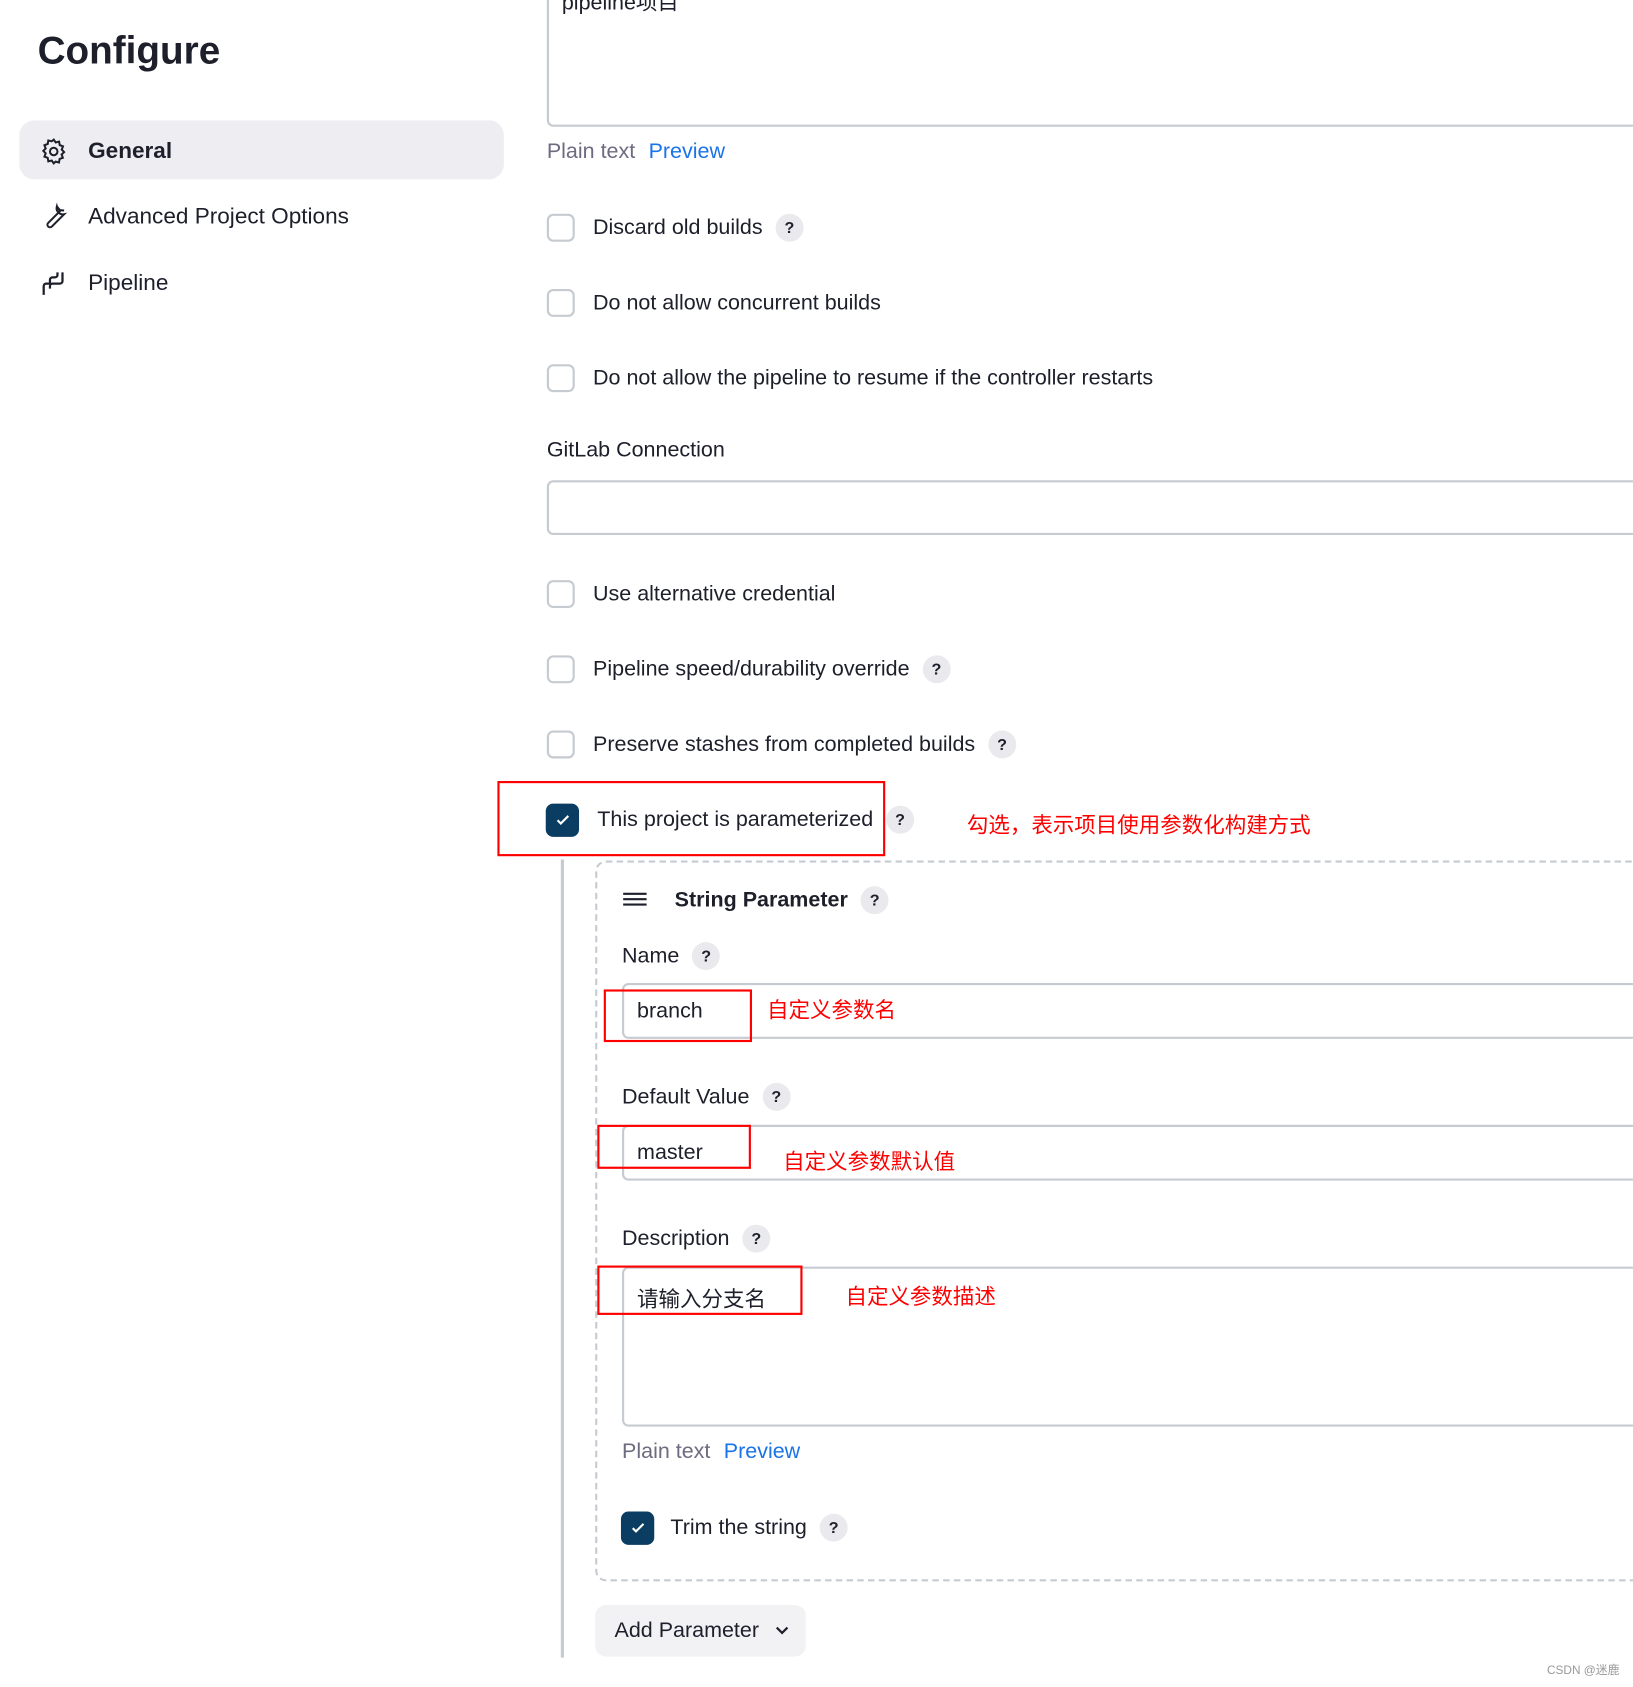 The image size is (1633, 1687). I want to click on description-label: Description ?, so click(696, 1238).